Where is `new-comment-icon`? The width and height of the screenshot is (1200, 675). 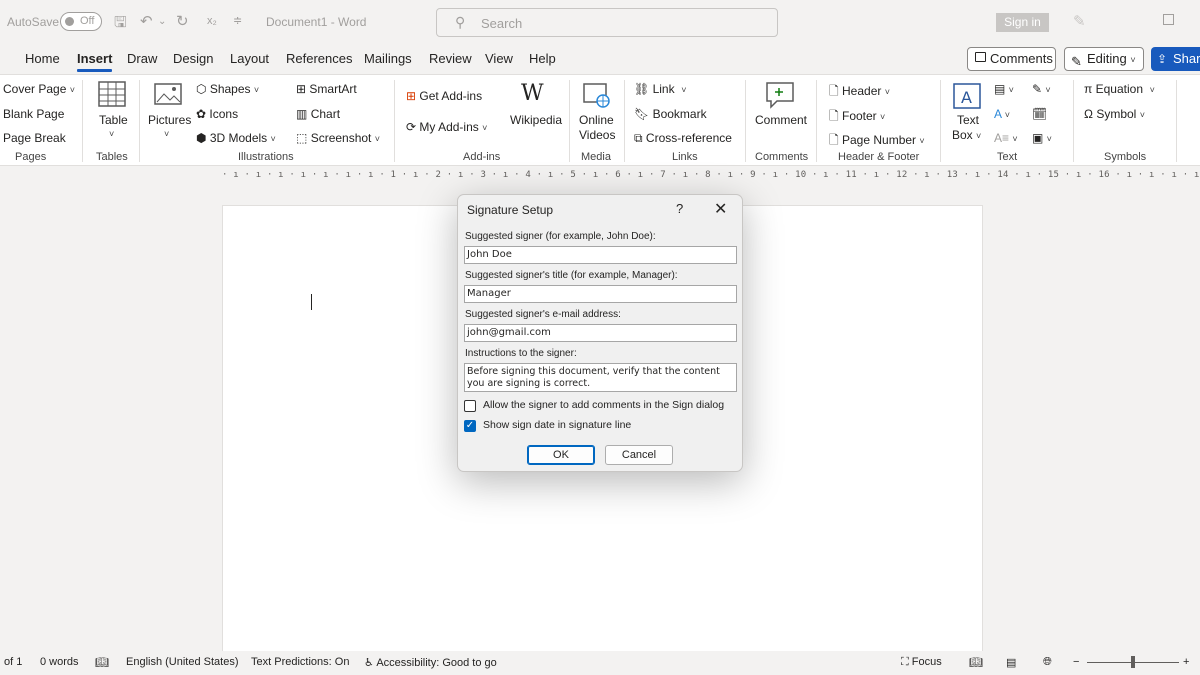
new-comment-icon is located at coordinates (780, 95).